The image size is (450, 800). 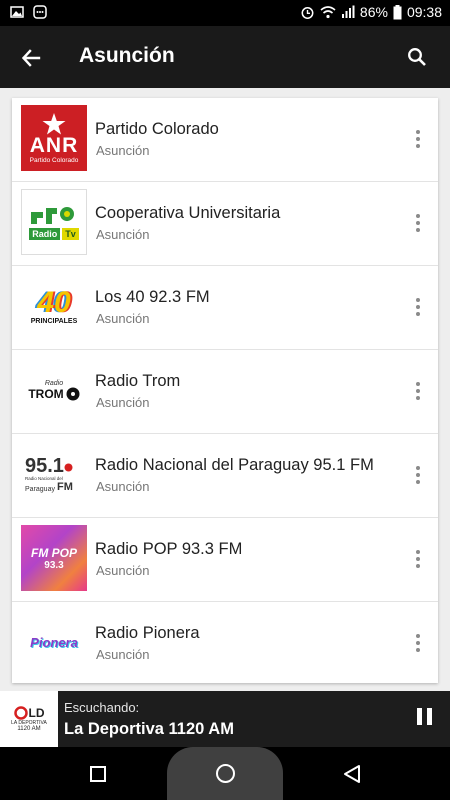 I want to click on station-name: Cooperativa Universitaria, so click(x=188, y=213).